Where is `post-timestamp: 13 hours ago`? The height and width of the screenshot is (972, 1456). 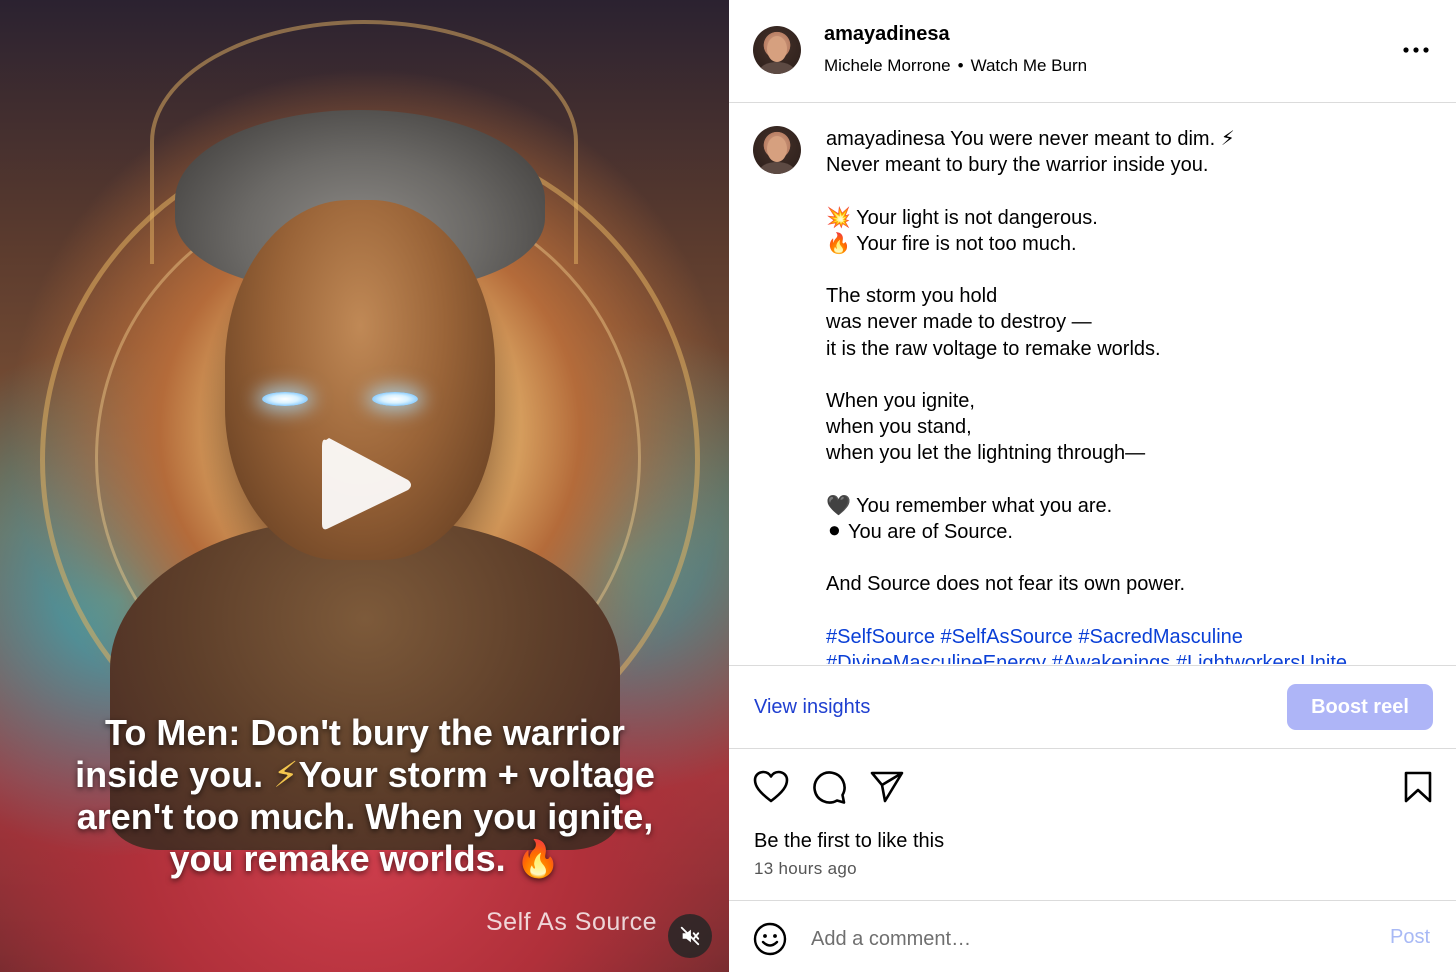
post-timestamp: 13 hours ago is located at coordinates (805, 869).